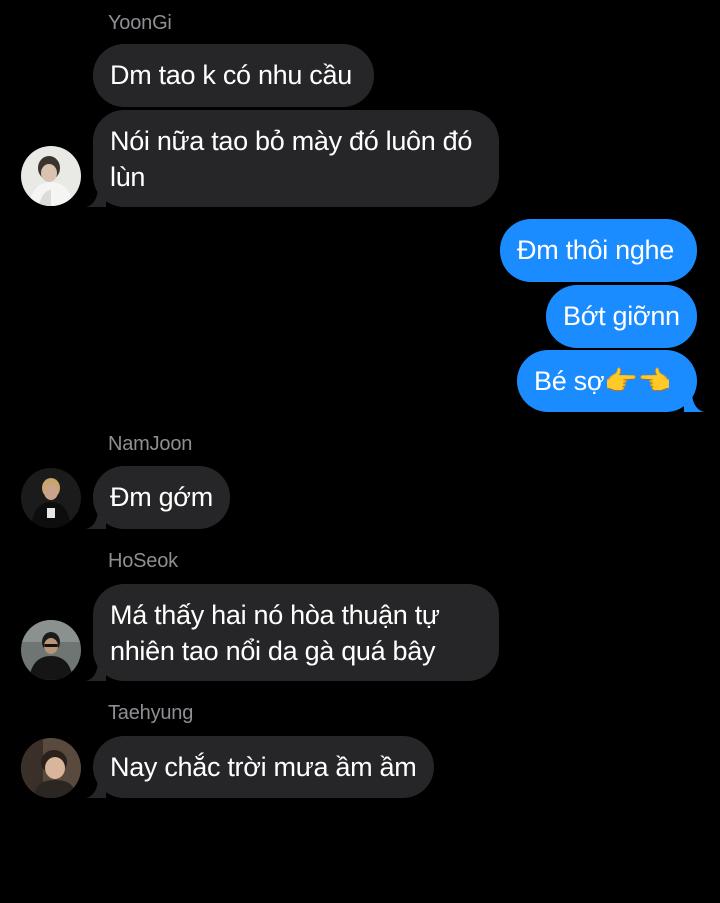 Image resolution: width=720 pixels, height=903 pixels. I want to click on message-text: Nay chắc trời mưa ầm ầm, so click(263, 767).